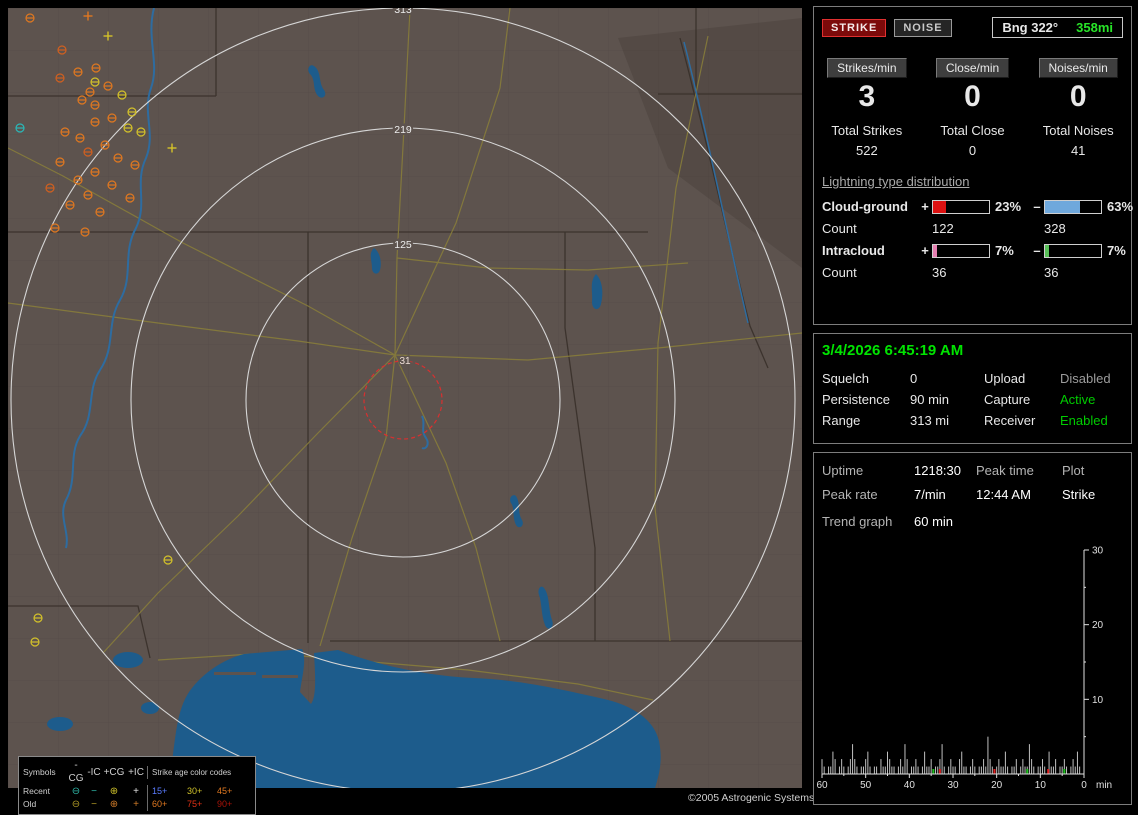 The width and height of the screenshot is (1138, 815). Describe the element at coordinates (751, 798) in the screenshot. I see `copyright-text: ©2005 Astrogenic Systems` at that location.